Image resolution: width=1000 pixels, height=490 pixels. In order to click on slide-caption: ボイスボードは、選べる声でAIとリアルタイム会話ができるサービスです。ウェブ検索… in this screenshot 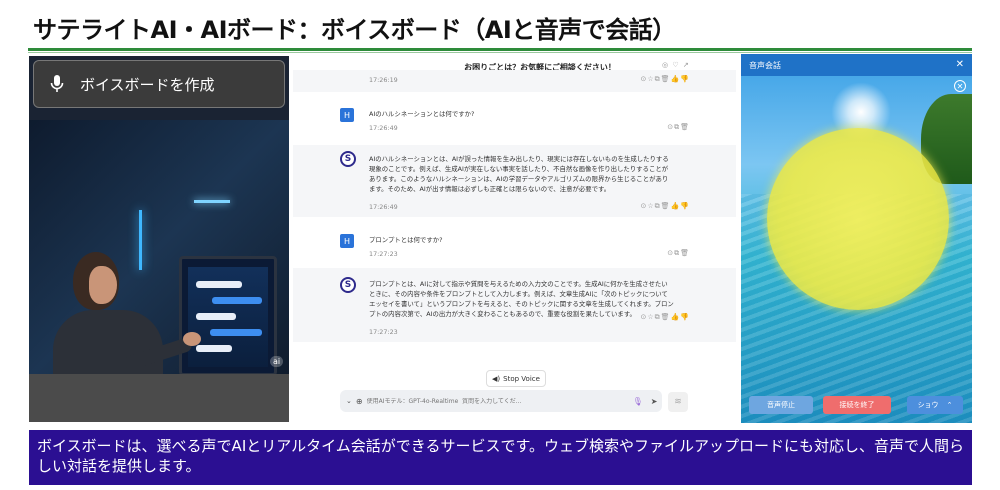, I will do `click(500, 457)`.